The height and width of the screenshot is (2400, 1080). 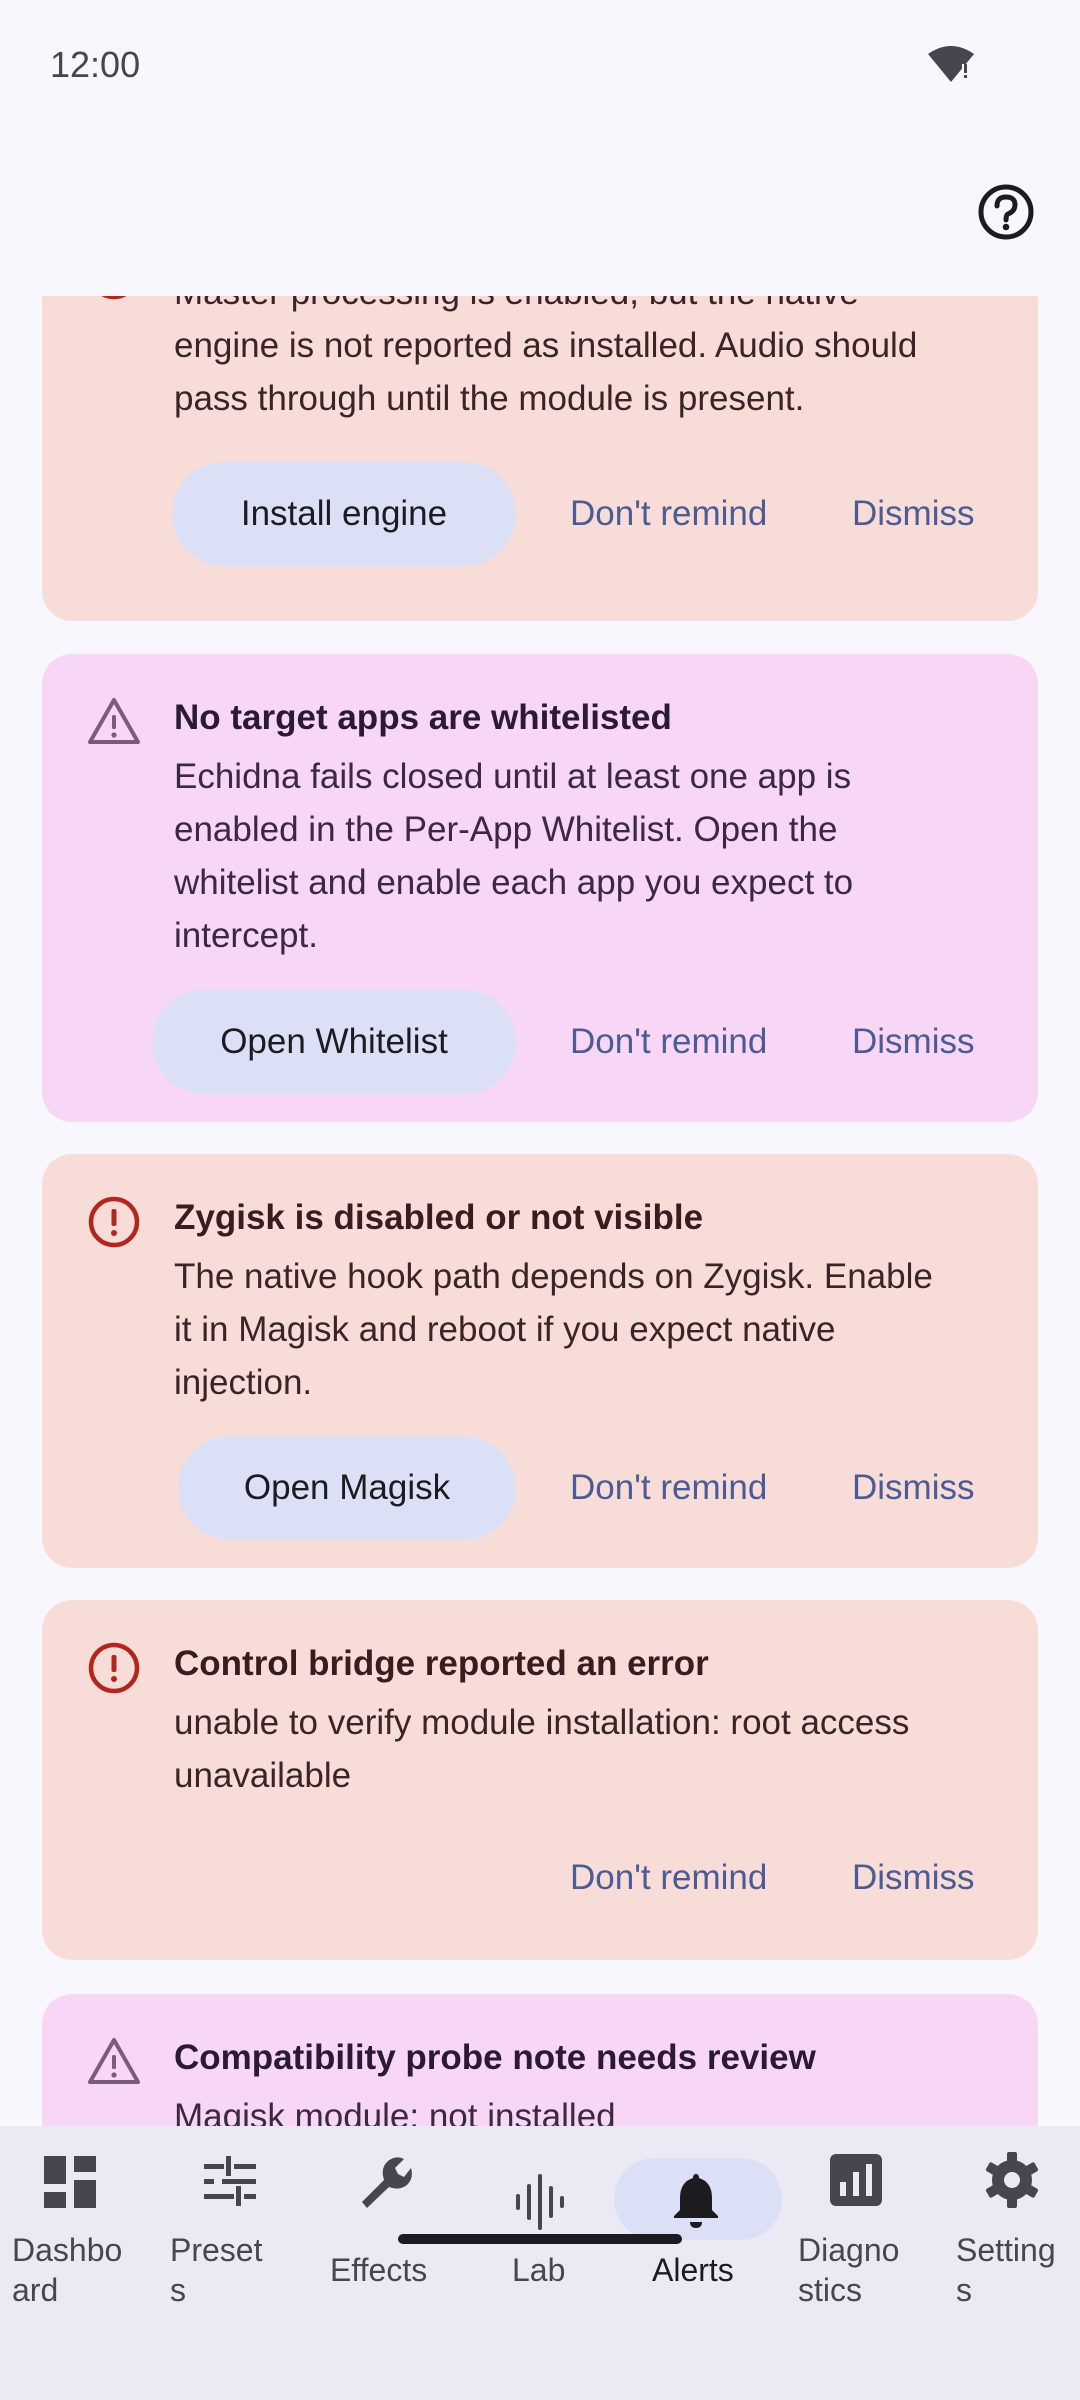 I want to click on nav-label: Alerts, so click(x=693, y=2270).